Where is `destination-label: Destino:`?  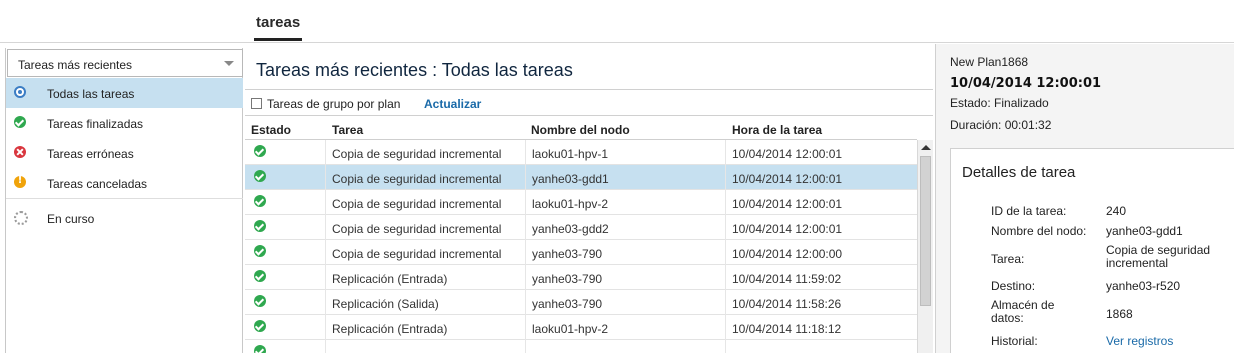 destination-label: Destino: is located at coordinates (1013, 286).